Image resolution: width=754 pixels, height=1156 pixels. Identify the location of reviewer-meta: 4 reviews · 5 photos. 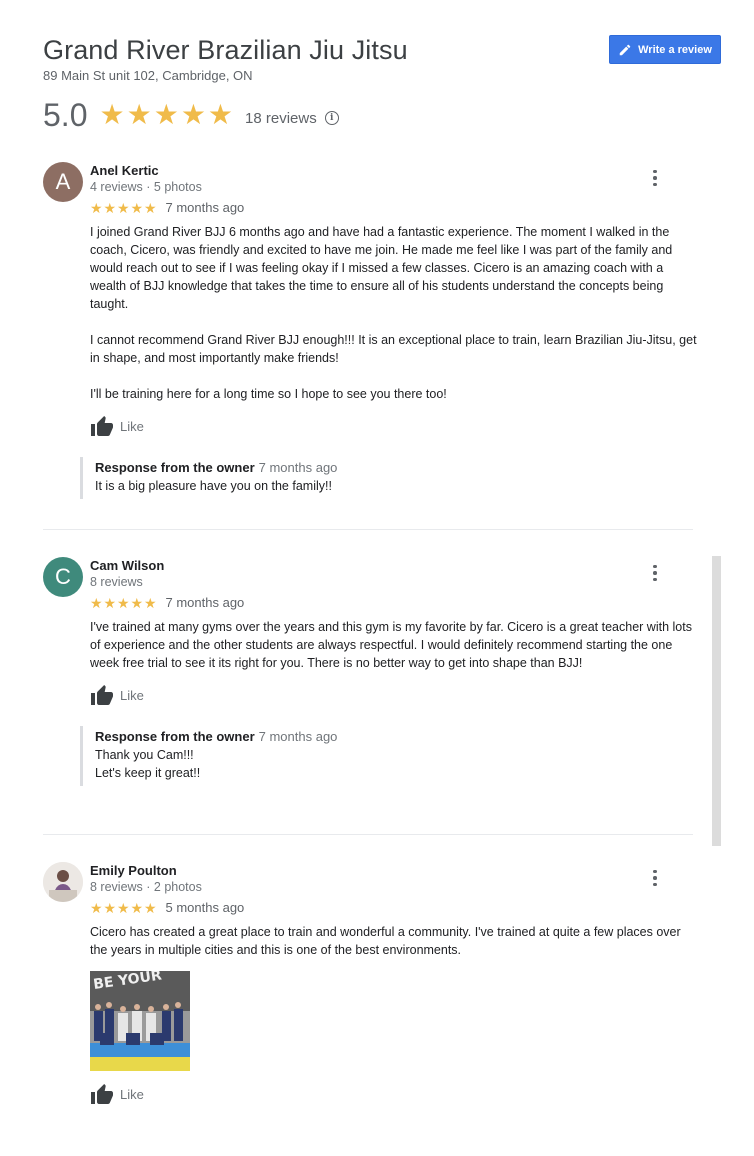
(146, 187).